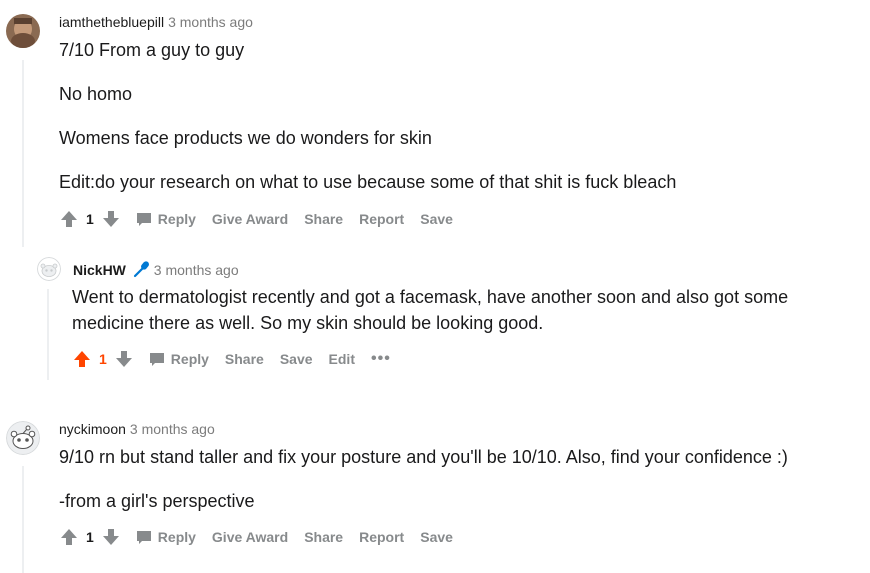 The image size is (870, 573). What do you see at coordinates (96, 94) in the screenshot?
I see `comment-paragraph: No homo` at bounding box center [96, 94].